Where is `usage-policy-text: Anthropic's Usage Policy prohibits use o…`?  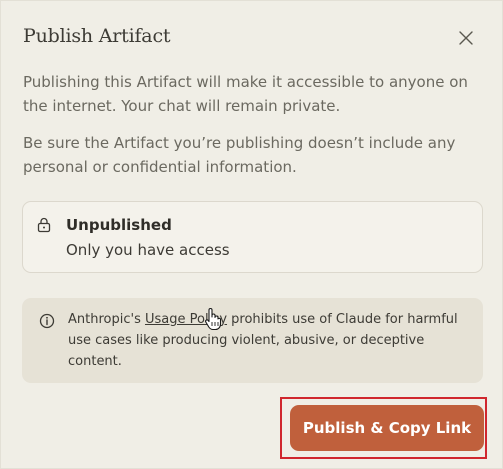
usage-policy-text: Anthropic's Usage Policy prohibits use o… is located at coordinates (270, 340).